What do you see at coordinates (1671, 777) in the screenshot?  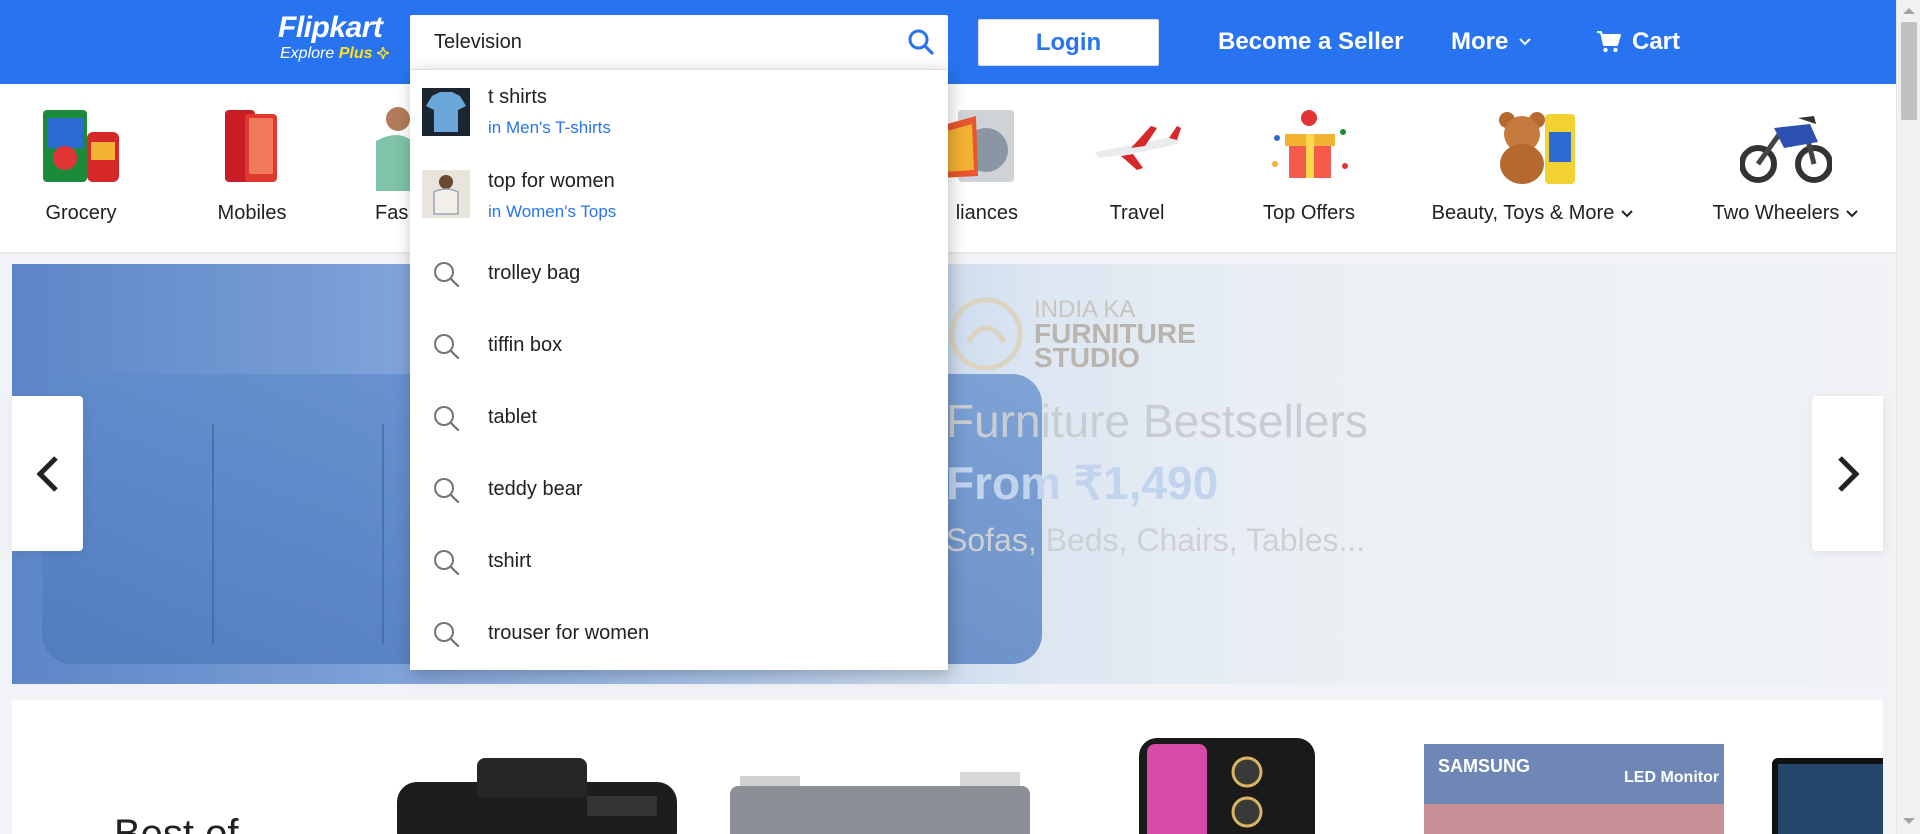 I see `svg-text: LED Monitor` at bounding box center [1671, 777].